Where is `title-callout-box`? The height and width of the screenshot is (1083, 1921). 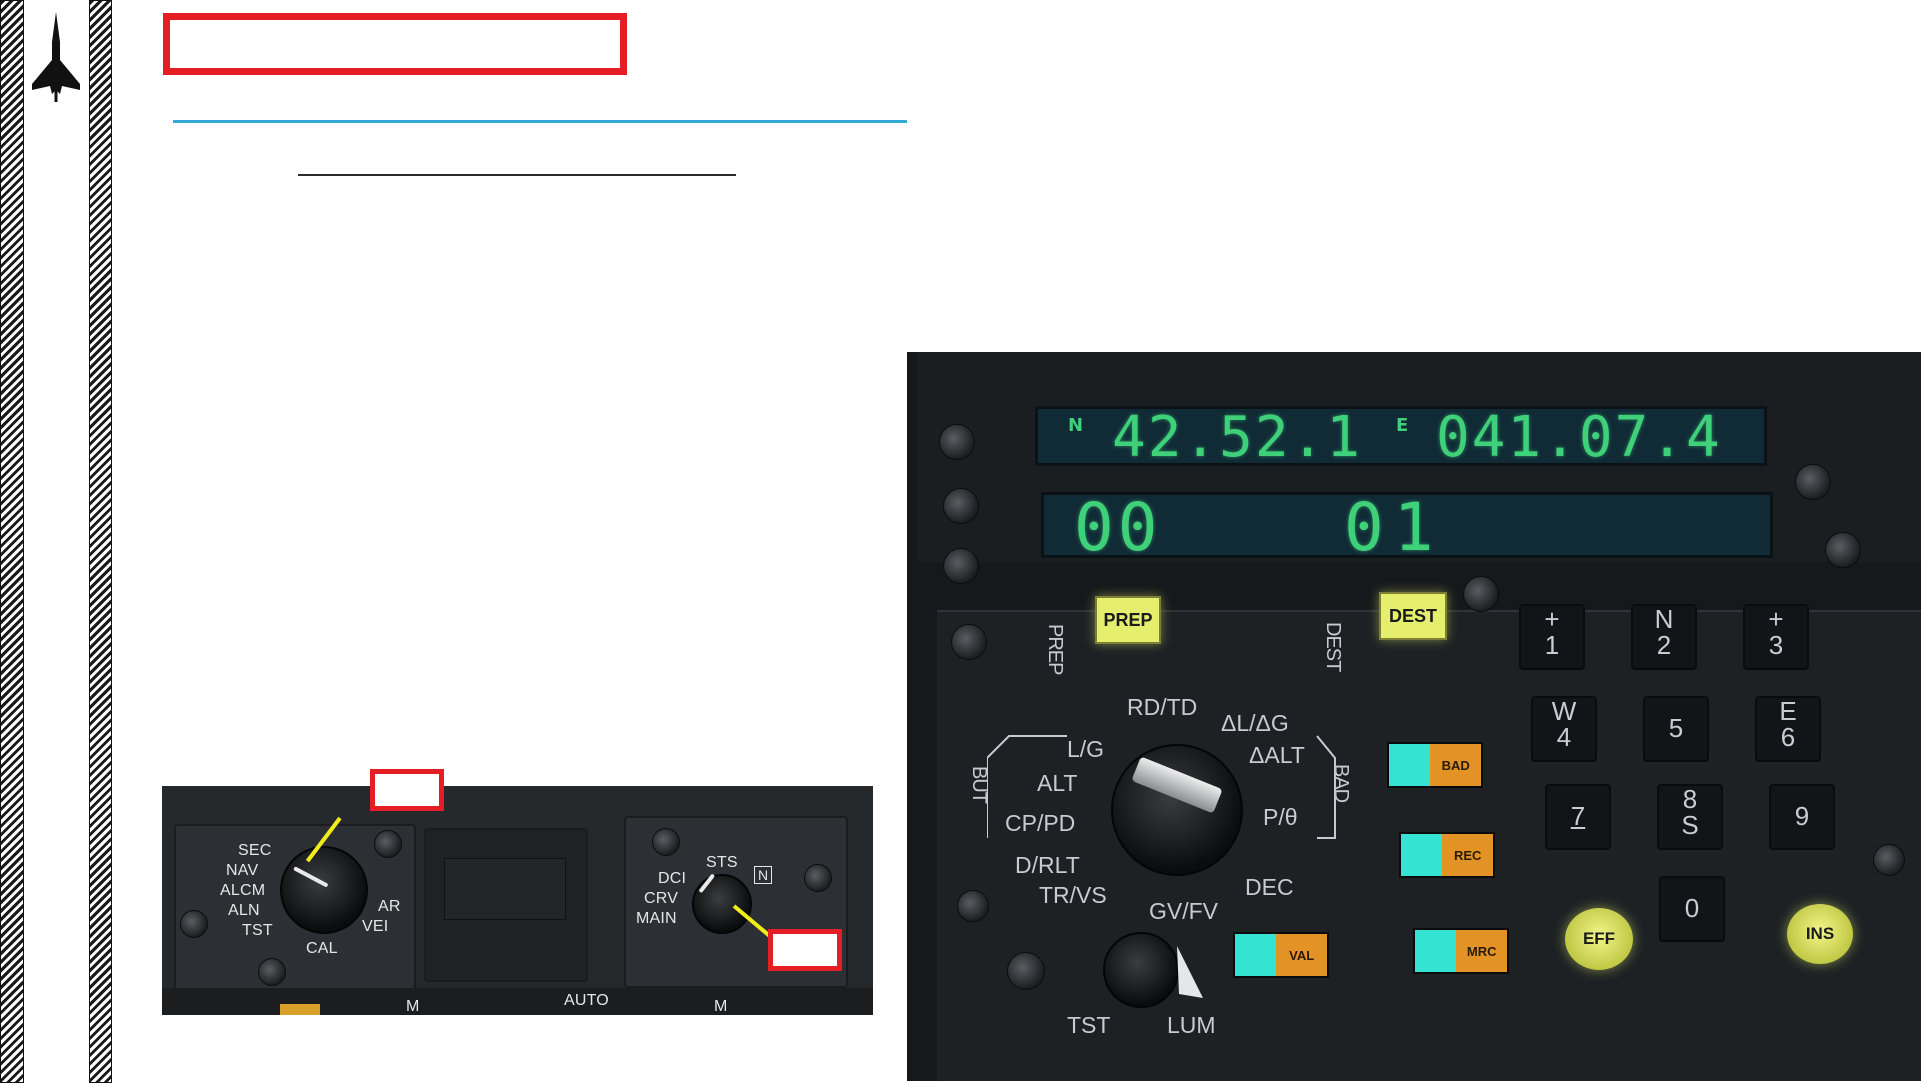
title-callout-box is located at coordinates (395, 44).